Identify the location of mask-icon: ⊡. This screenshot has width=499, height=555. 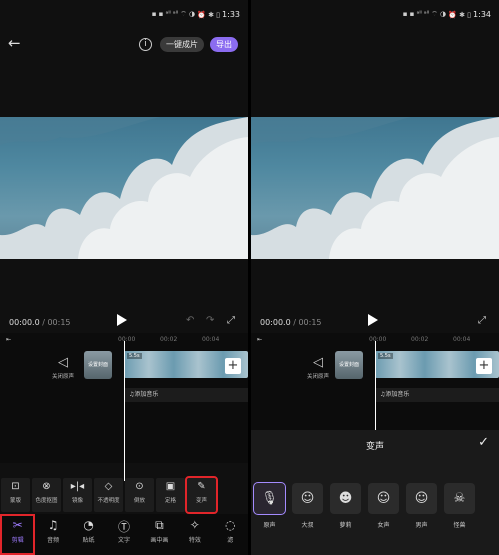
(15, 486).